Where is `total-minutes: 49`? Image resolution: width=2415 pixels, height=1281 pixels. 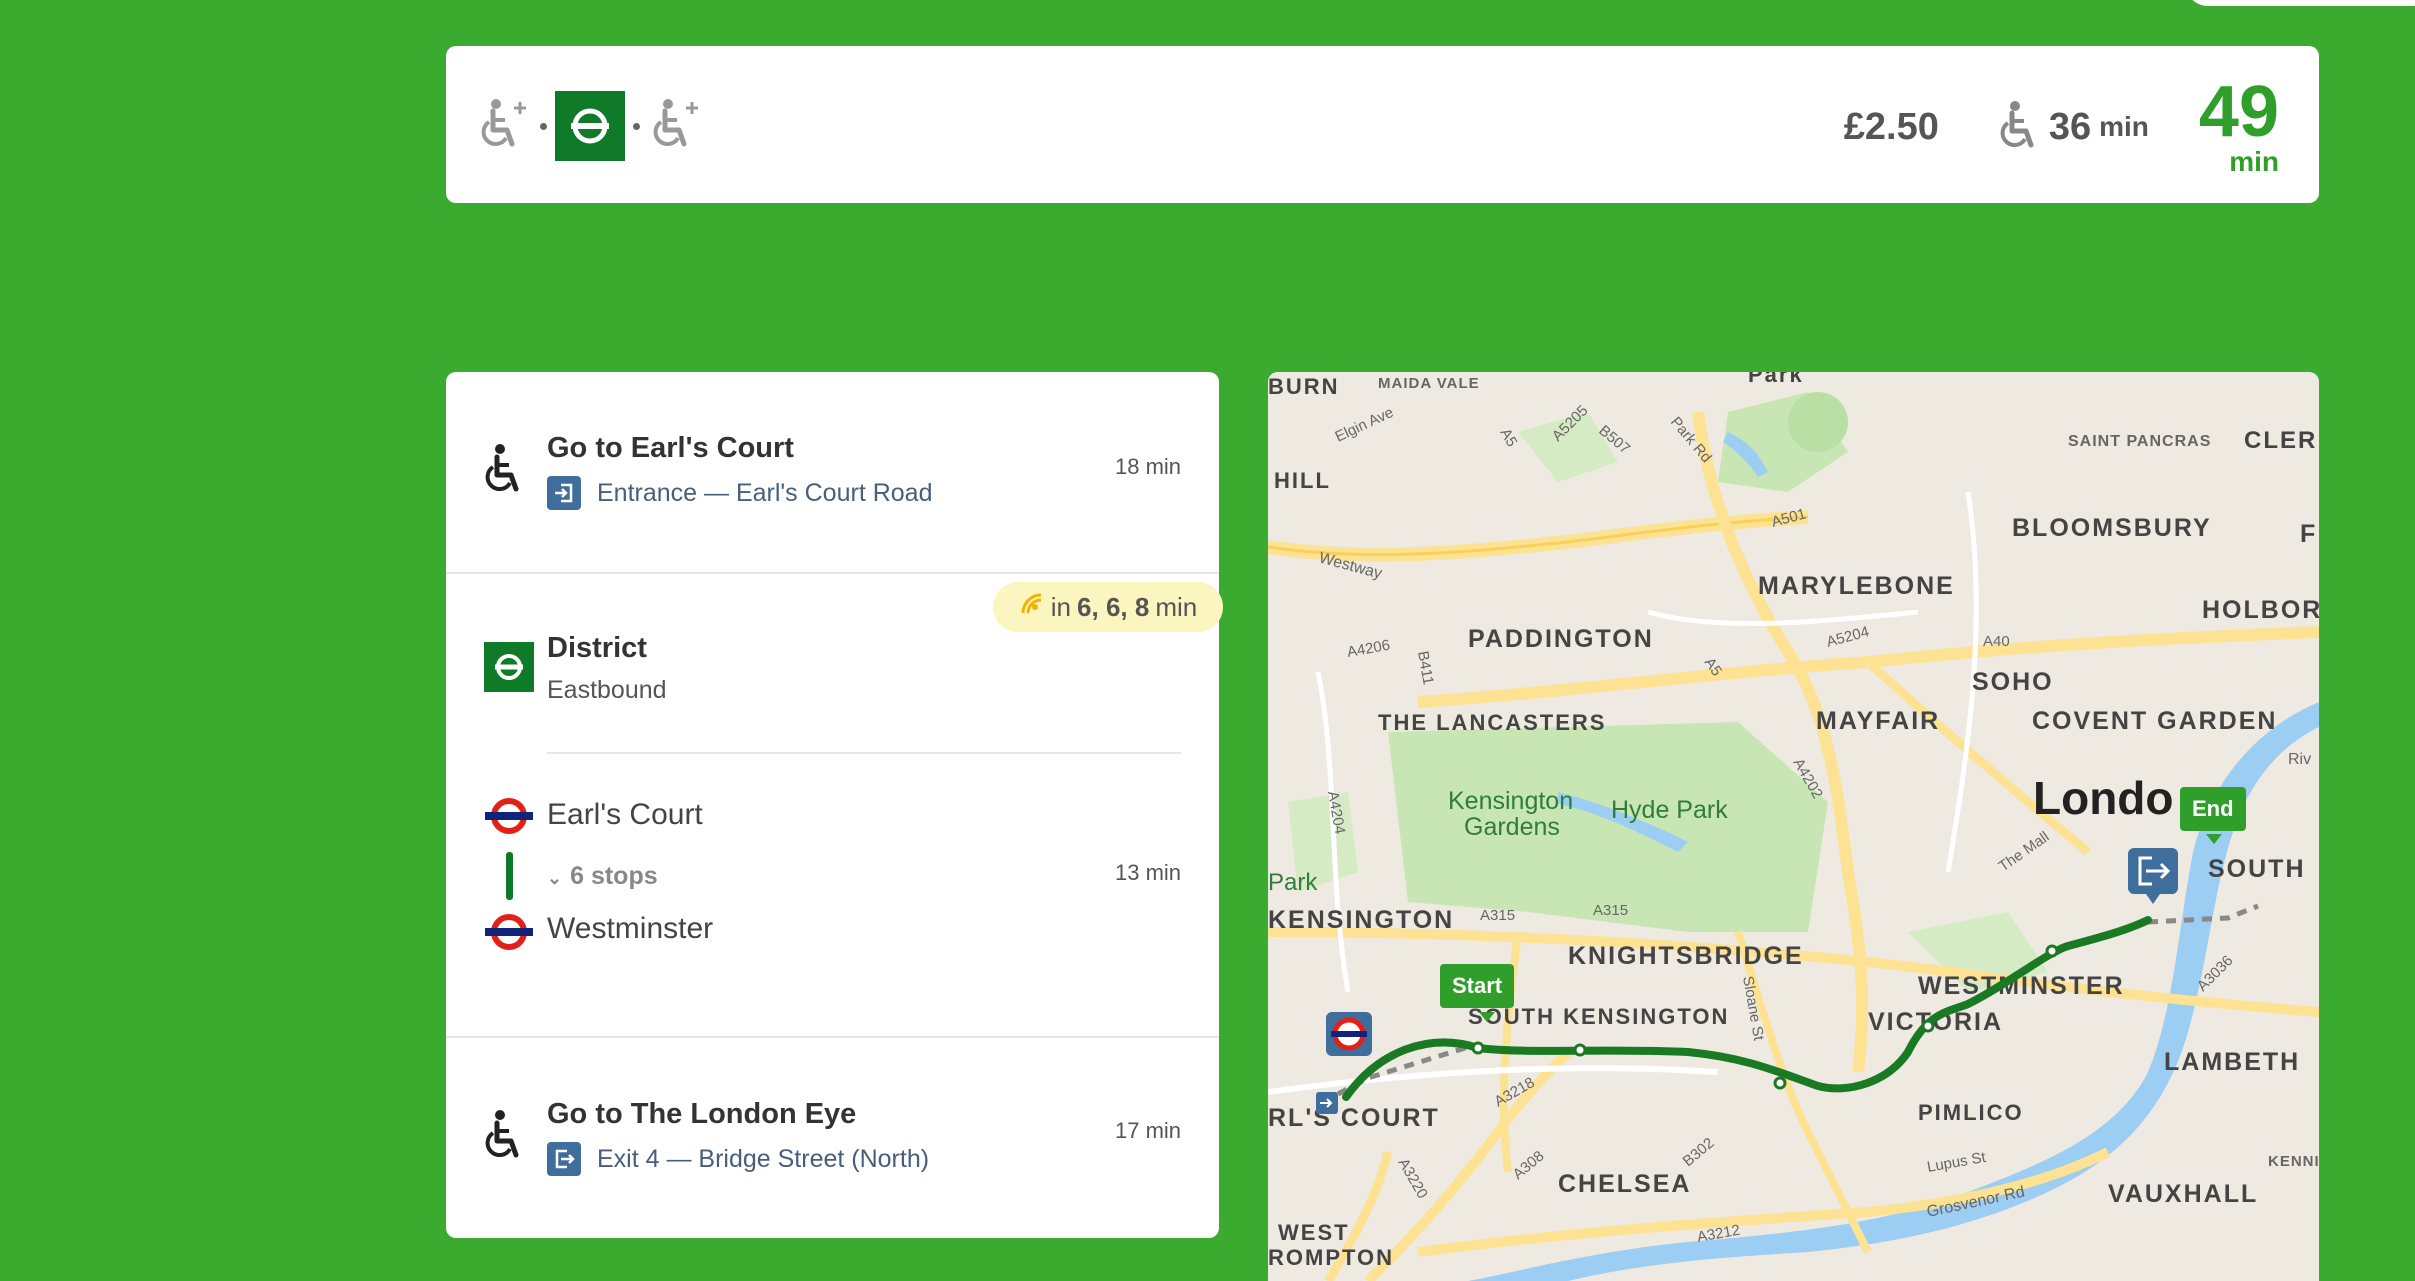
total-minutes: 49 is located at coordinates (2238, 112).